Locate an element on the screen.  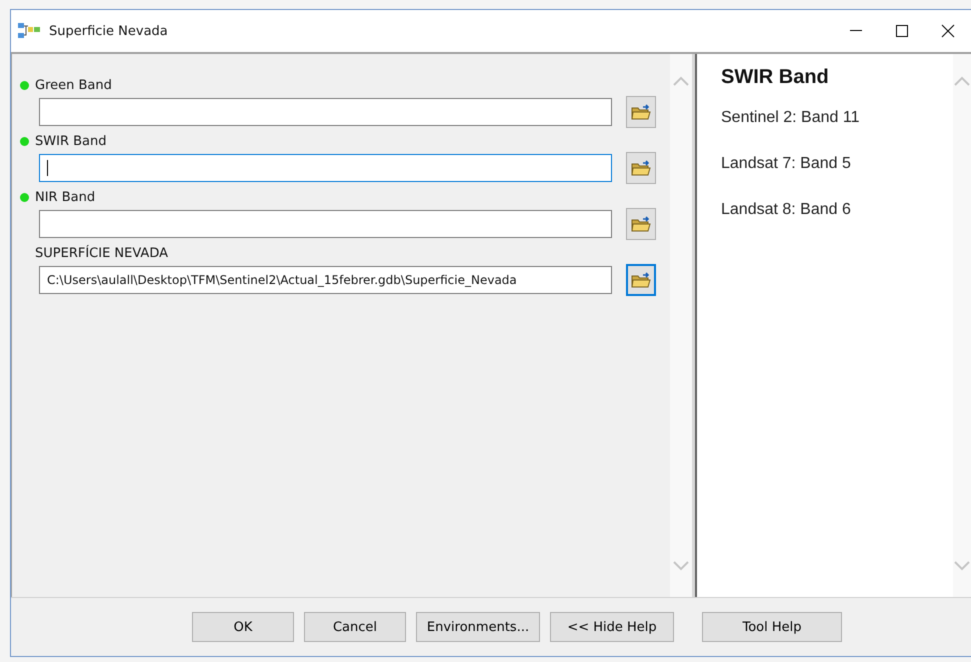
close-icon is located at coordinates (948, 31).